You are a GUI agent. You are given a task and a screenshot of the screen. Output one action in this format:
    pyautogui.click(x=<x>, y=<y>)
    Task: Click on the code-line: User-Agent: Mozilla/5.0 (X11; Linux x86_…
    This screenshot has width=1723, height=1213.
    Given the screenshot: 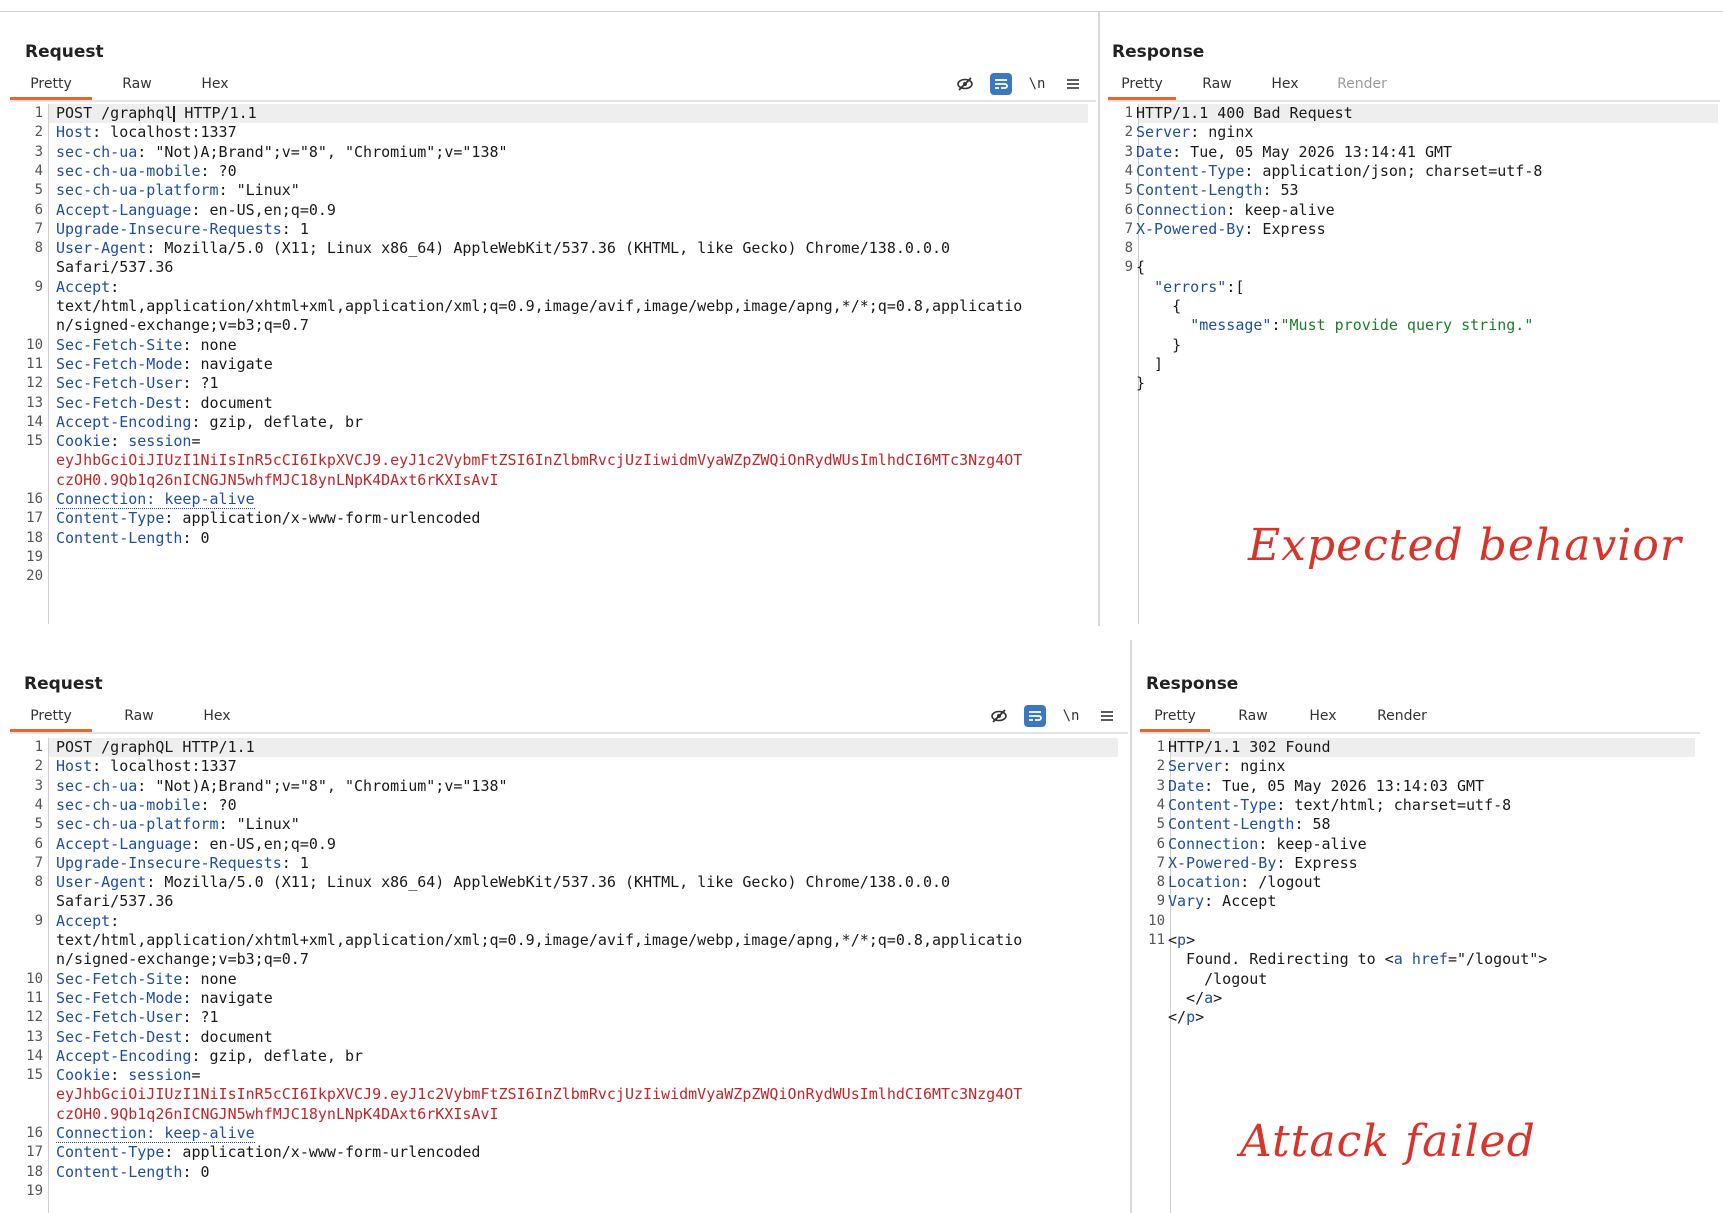 What is the action you would take?
    pyautogui.click(x=503, y=882)
    